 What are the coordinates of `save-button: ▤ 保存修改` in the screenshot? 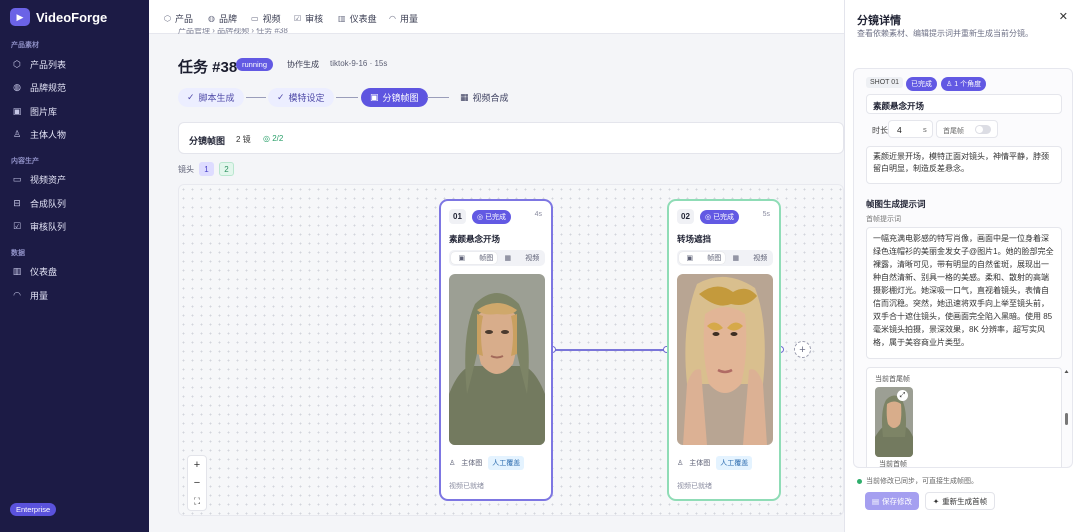 It's located at (892, 501).